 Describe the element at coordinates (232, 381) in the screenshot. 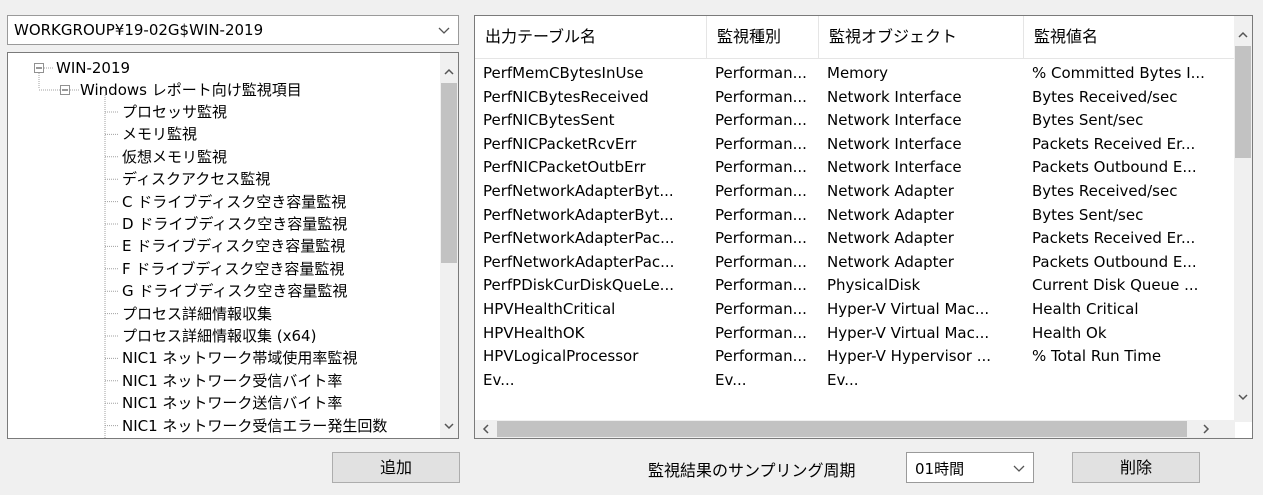

I see `tree-item: NIC1 ネットワーク受信バイト率` at that location.